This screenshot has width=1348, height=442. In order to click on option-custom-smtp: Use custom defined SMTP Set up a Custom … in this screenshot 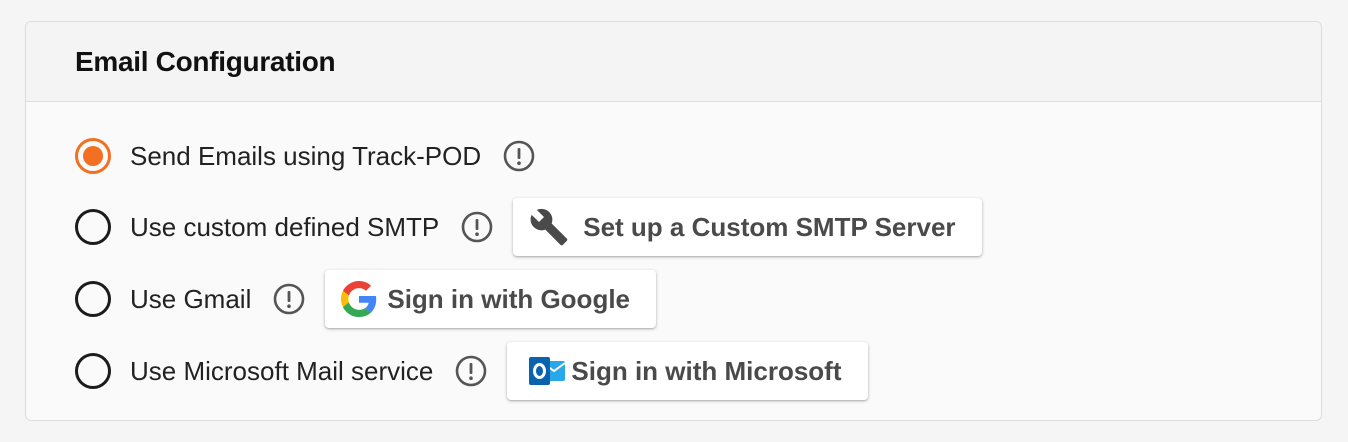, I will do `click(528, 227)`.